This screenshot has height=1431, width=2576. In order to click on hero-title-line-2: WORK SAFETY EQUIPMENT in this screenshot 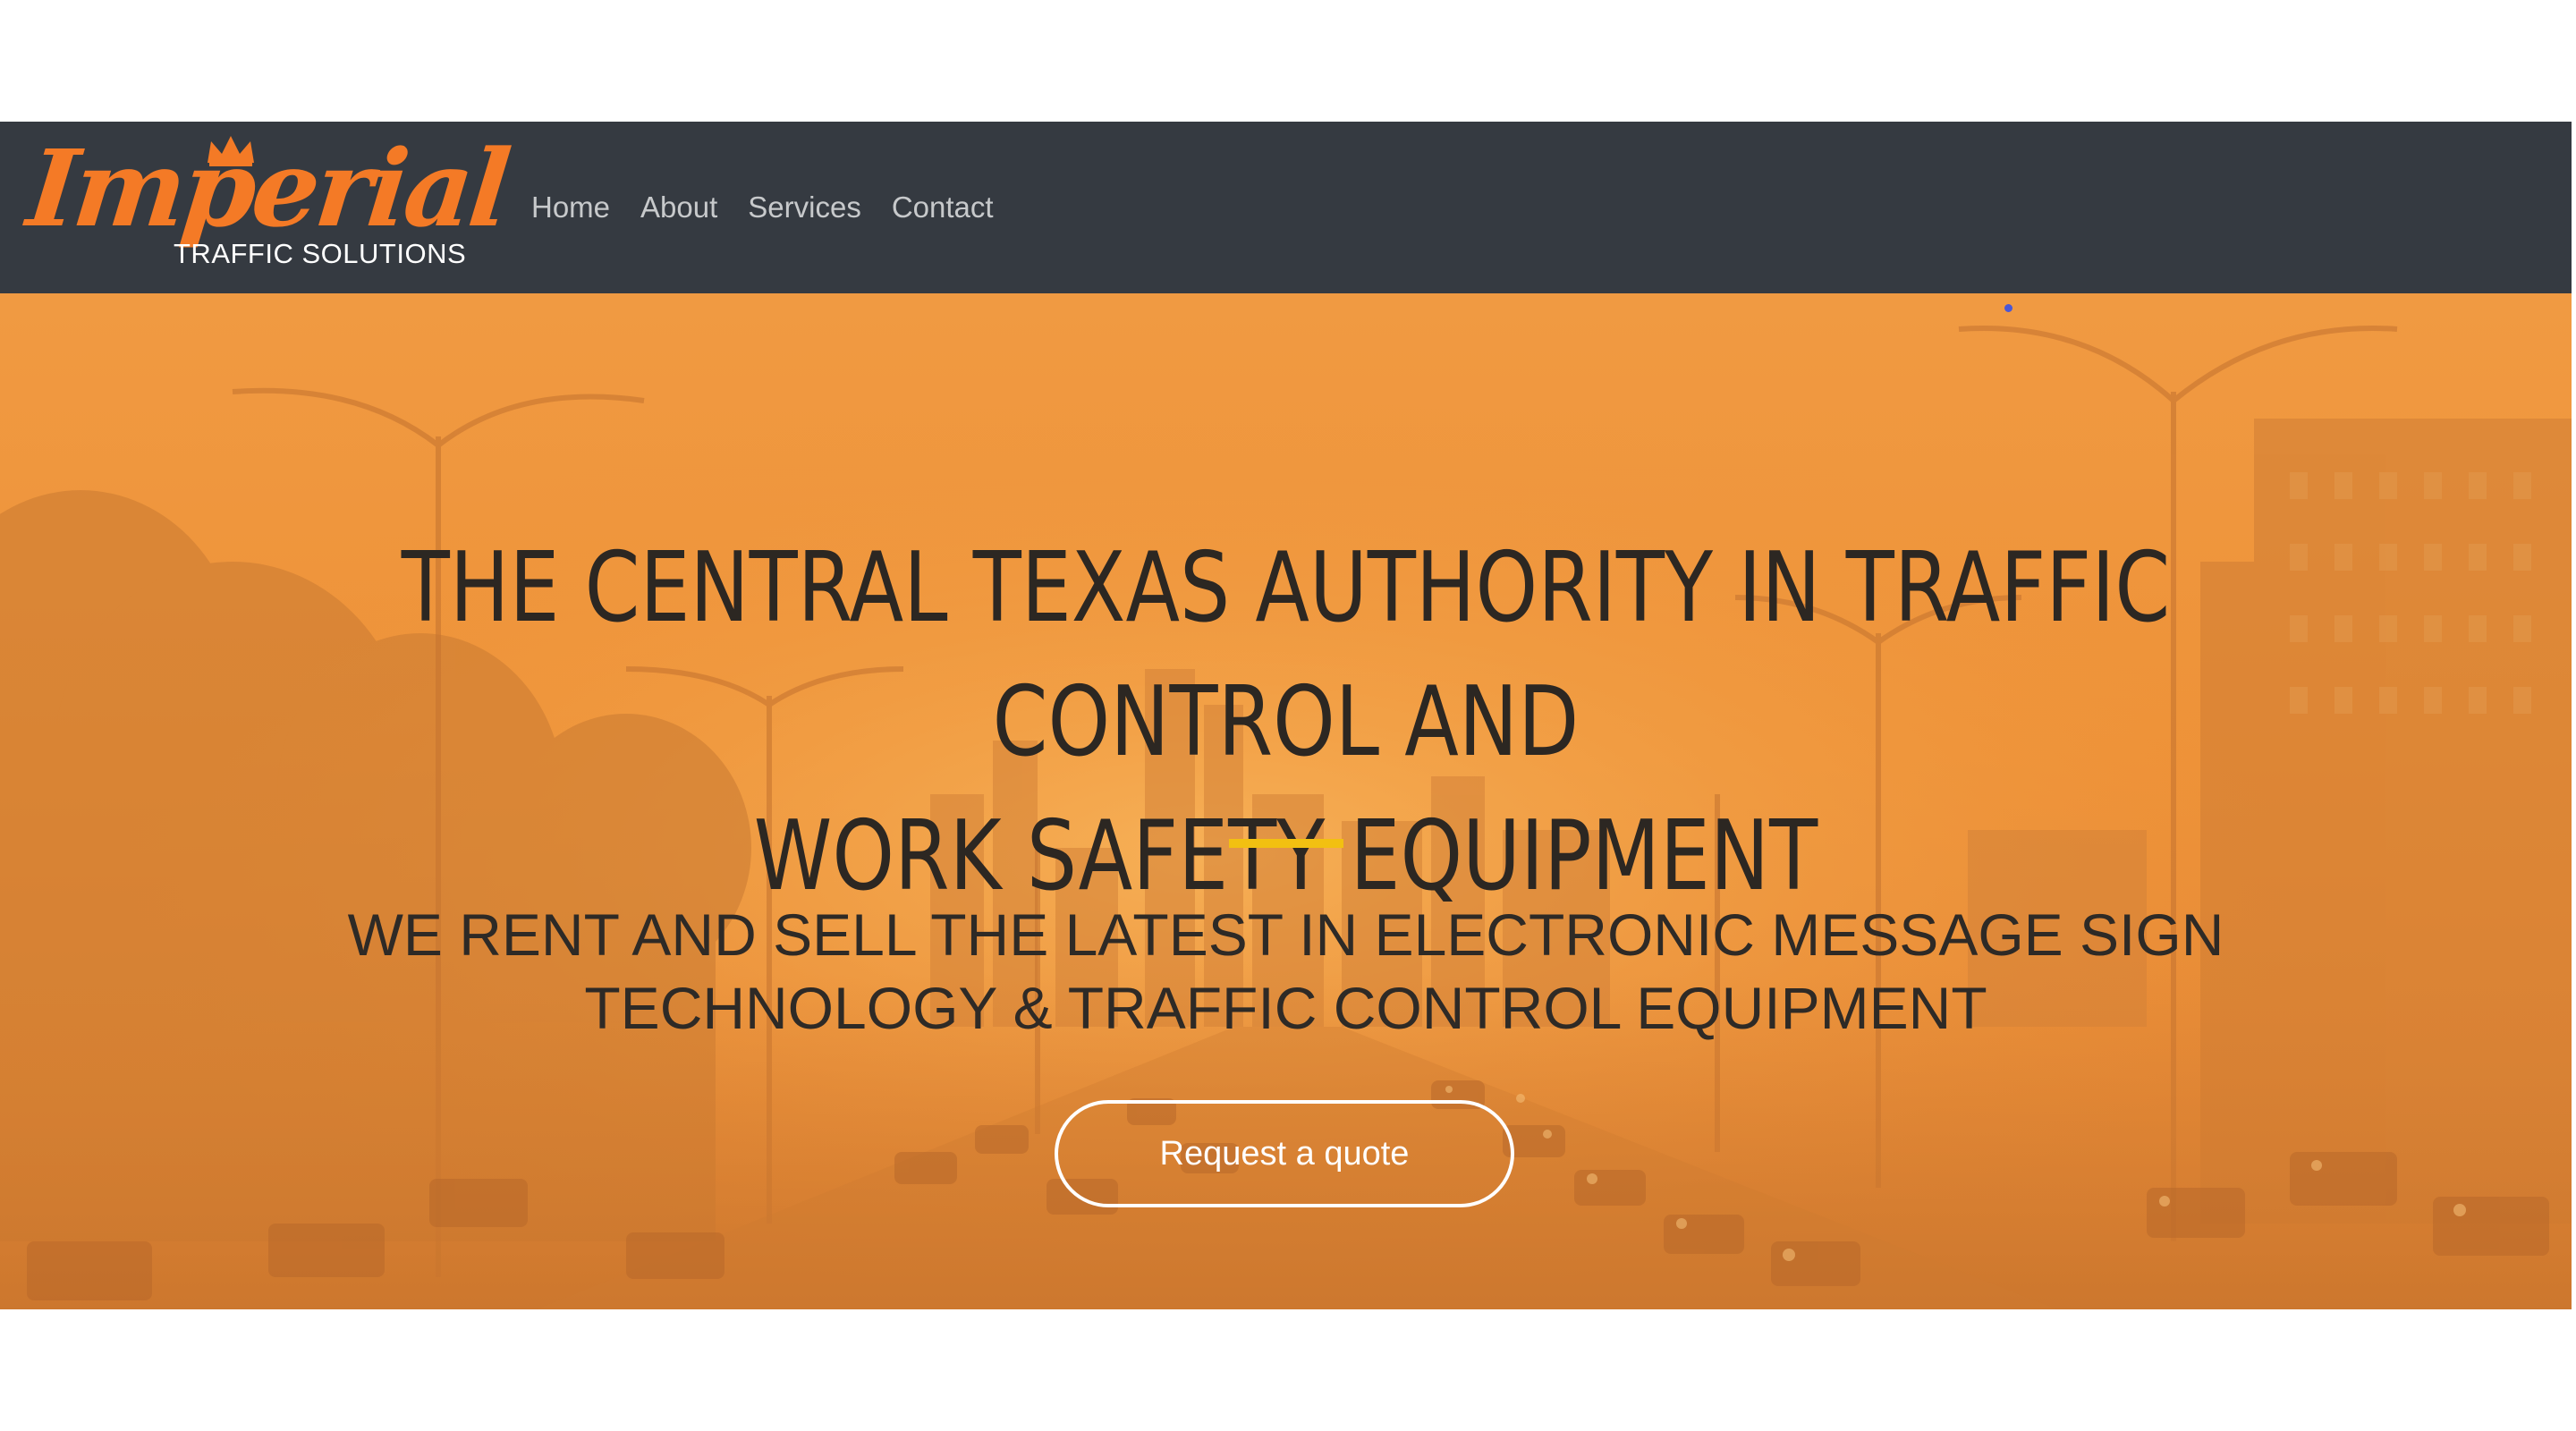, I will do `click(1285, 856)`.